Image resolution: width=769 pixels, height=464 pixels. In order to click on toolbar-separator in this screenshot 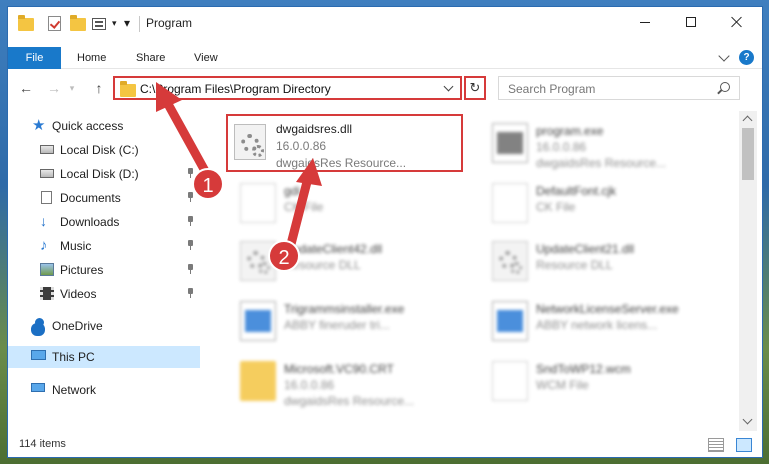, I will do `click(139, 24)`.